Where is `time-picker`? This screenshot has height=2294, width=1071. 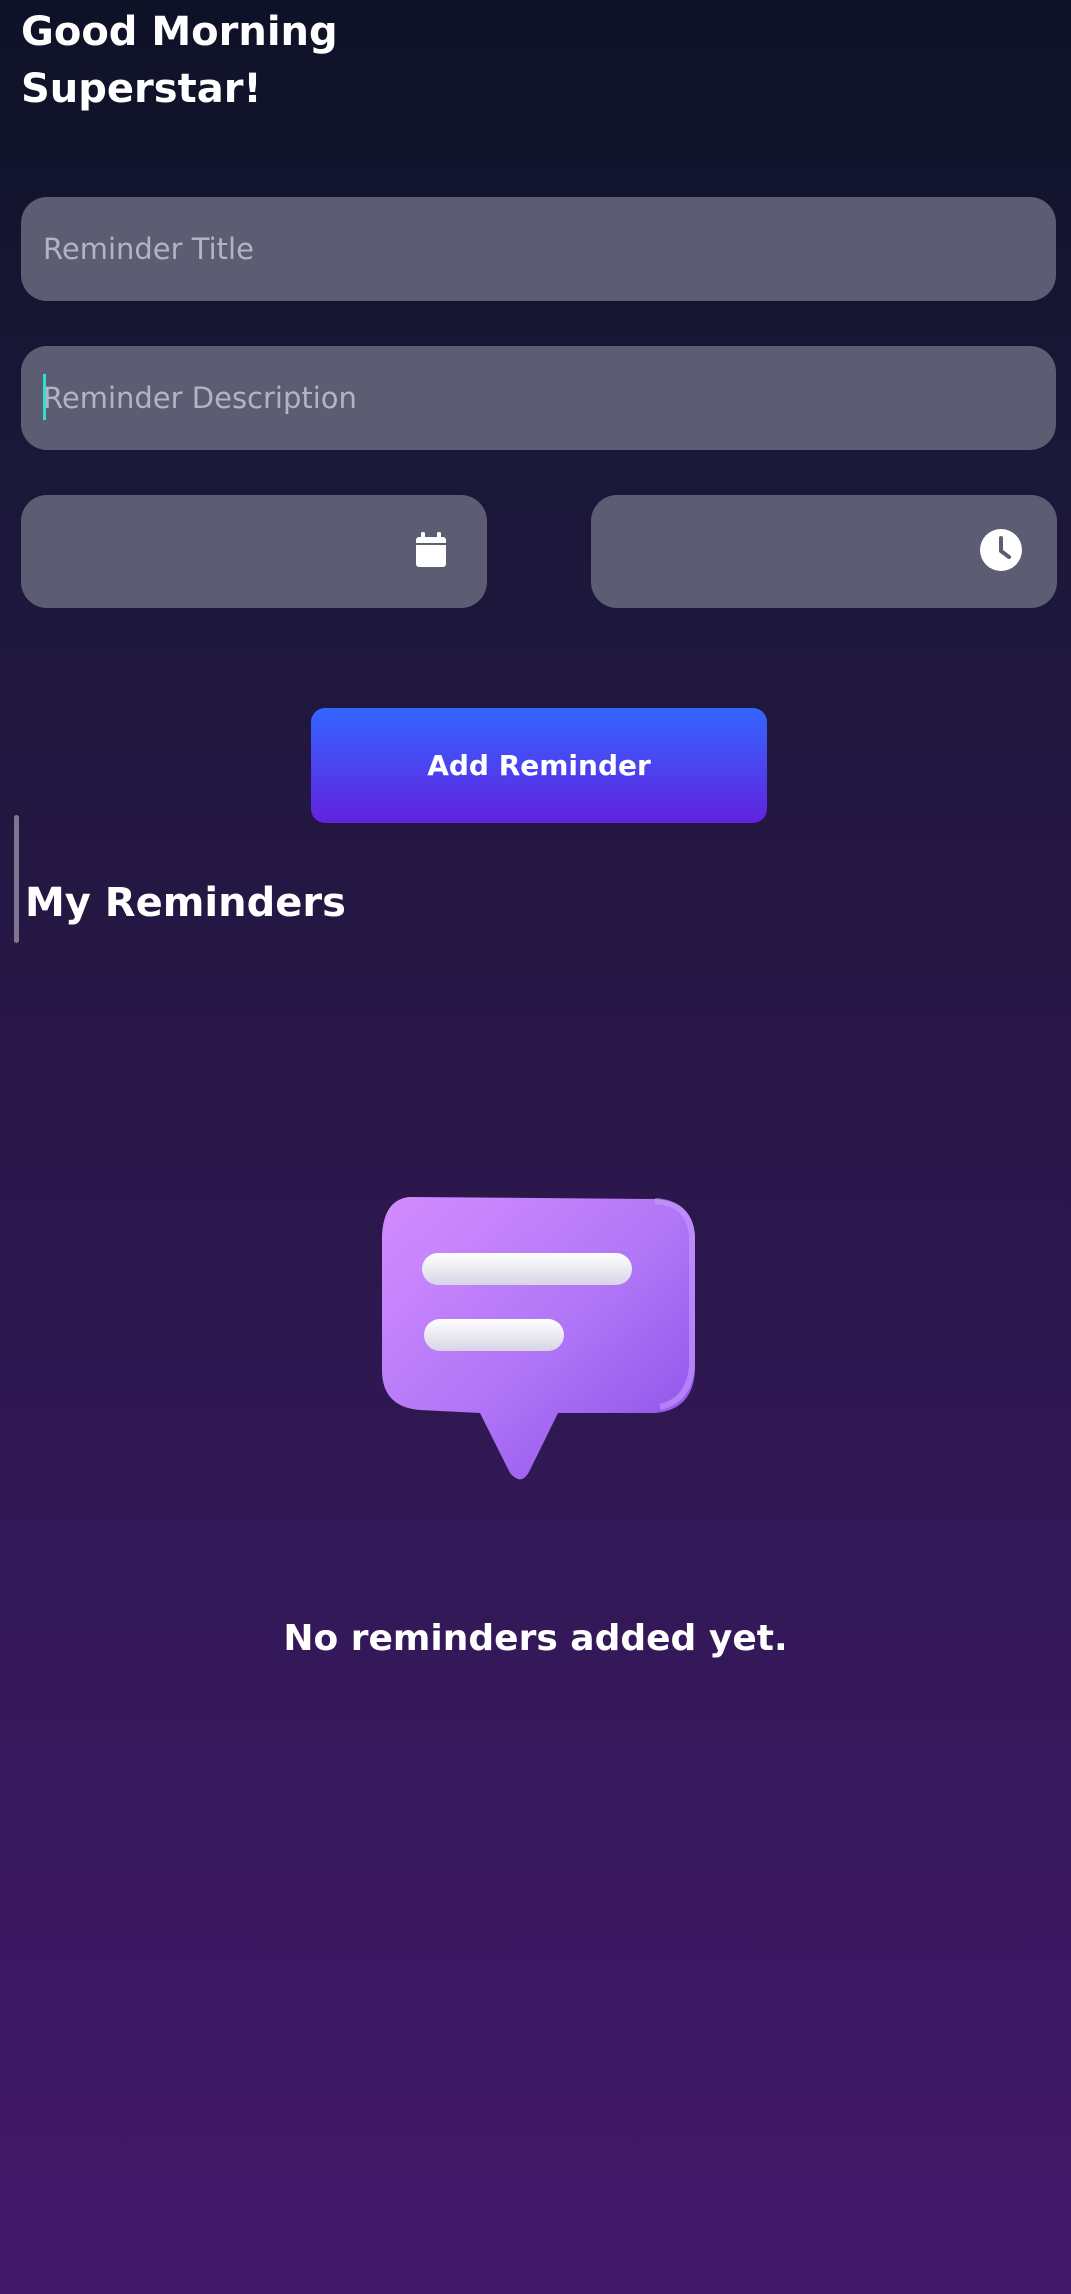
time-picker is located at coordinates (824, 551).